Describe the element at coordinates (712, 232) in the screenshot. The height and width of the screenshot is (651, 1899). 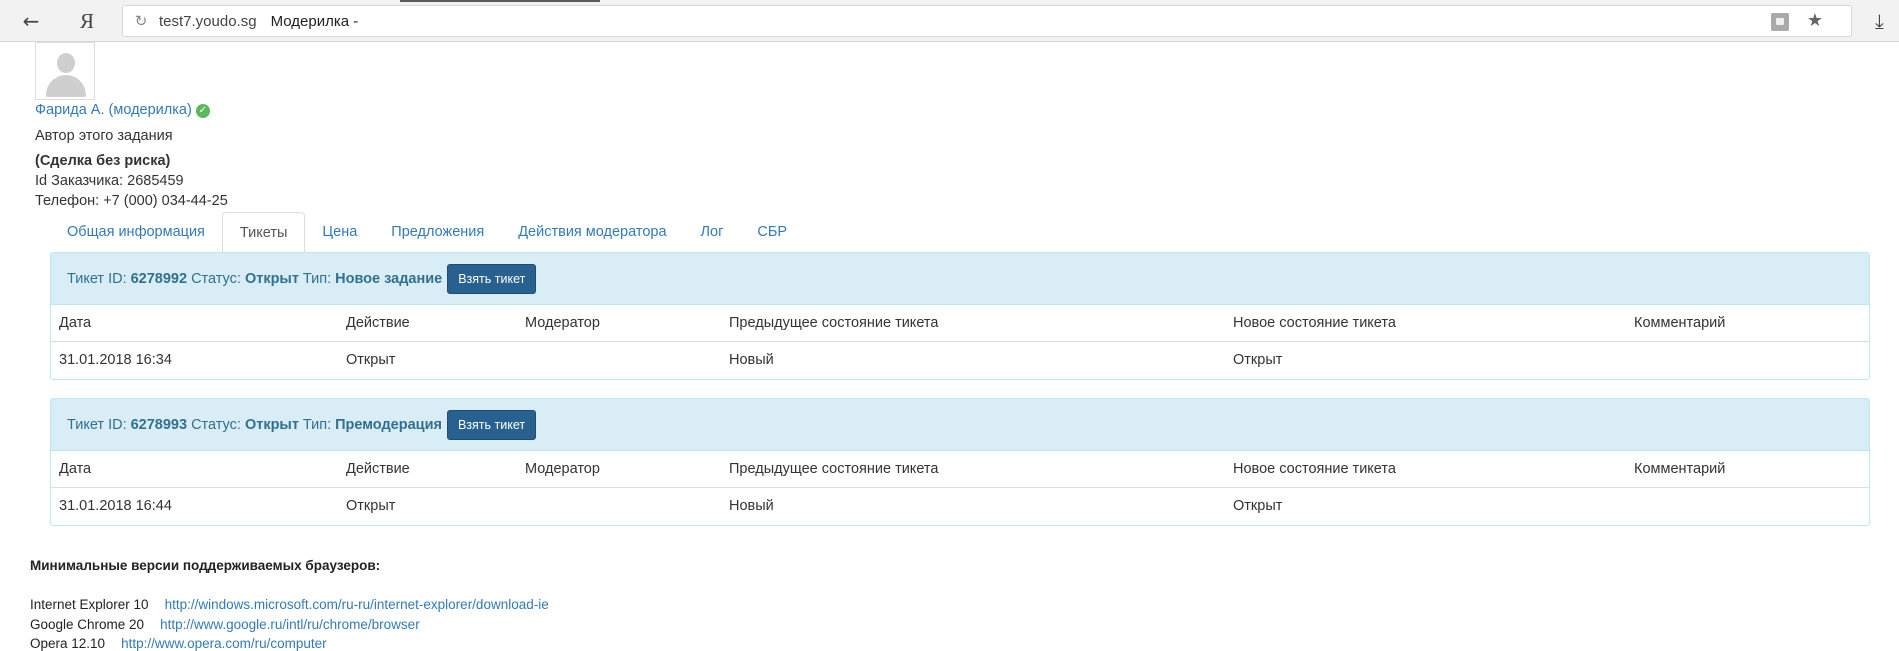
I see `tab-log: Лог` at that location.